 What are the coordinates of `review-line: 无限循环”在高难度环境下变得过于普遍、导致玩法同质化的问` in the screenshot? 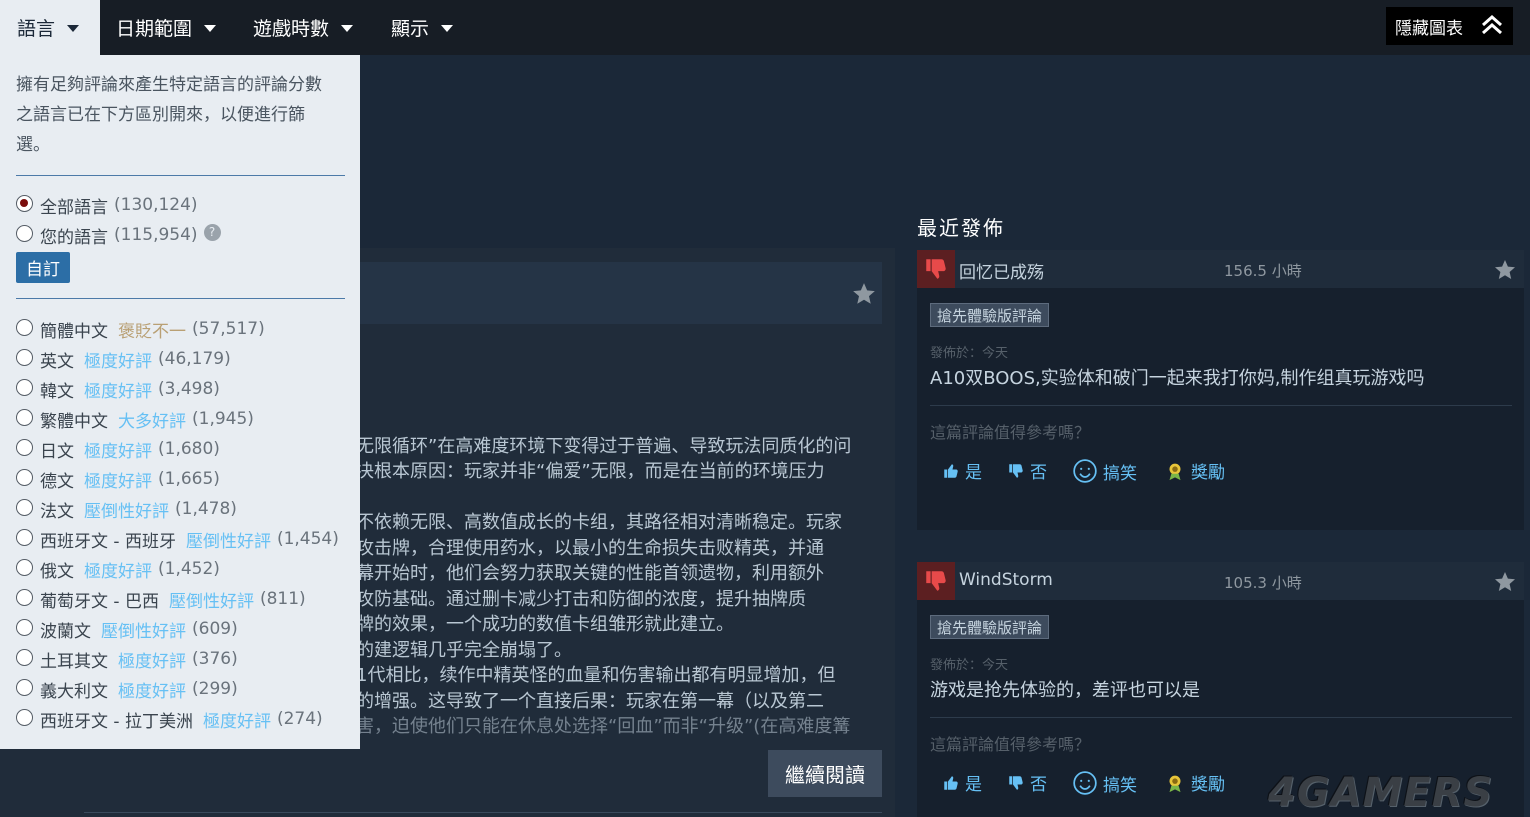 It's located at (604, 446).